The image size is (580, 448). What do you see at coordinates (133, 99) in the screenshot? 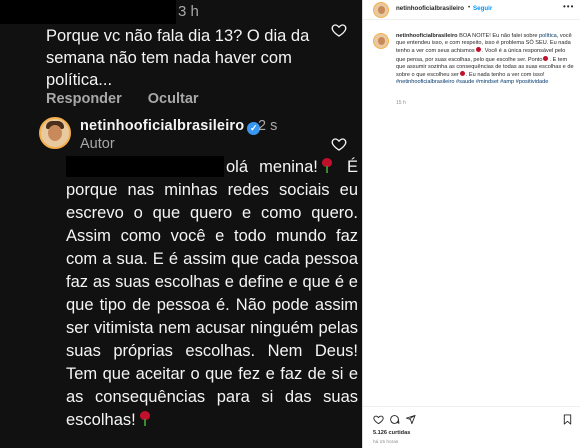
I see `comment-actions: Responder Ocultar` at bounding box center [133, 99].